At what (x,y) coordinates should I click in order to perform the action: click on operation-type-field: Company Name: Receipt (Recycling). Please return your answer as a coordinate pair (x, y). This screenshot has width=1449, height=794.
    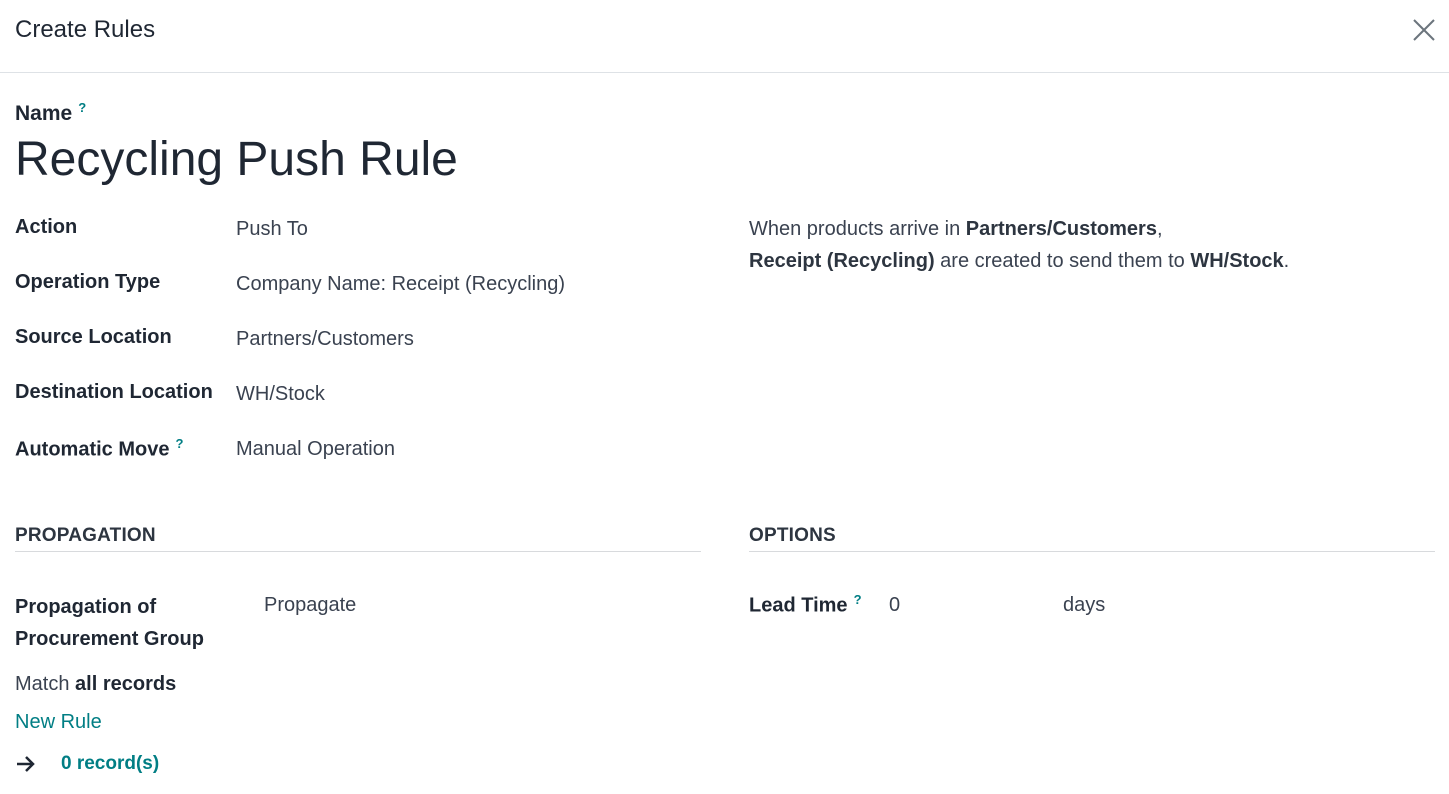
    Looking at the image, I should click on (400, 284).